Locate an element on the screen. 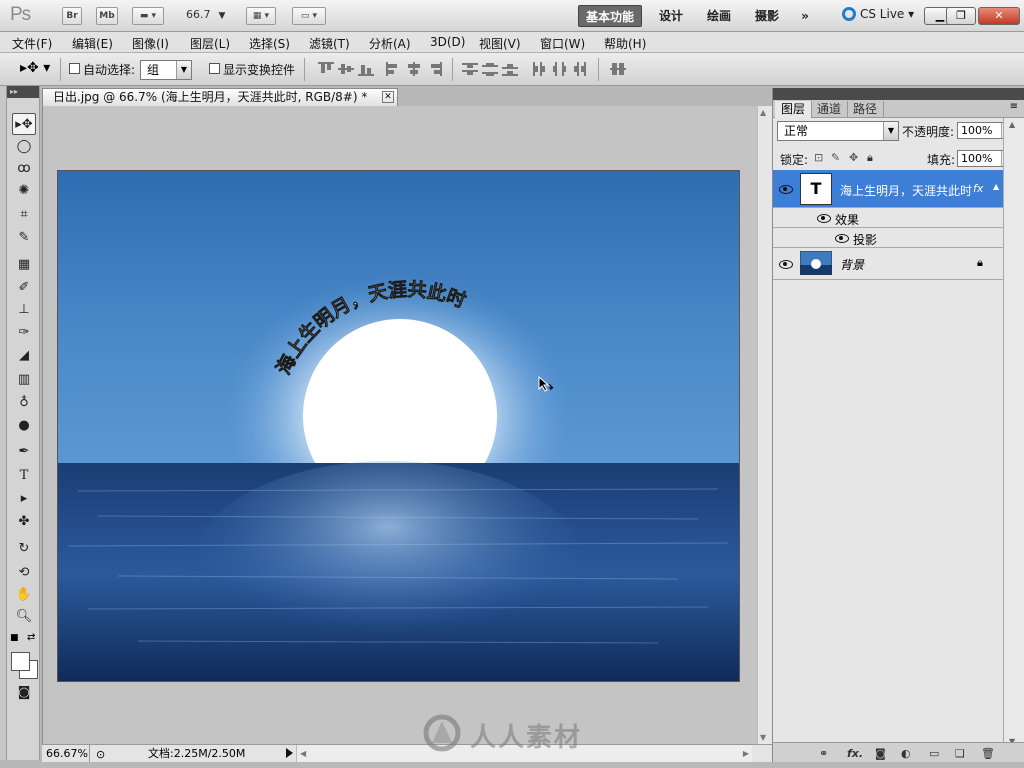 The height and width of the screenshot is (768, 1024). align-vertical-center-icon is located at coordinates (346, 69).